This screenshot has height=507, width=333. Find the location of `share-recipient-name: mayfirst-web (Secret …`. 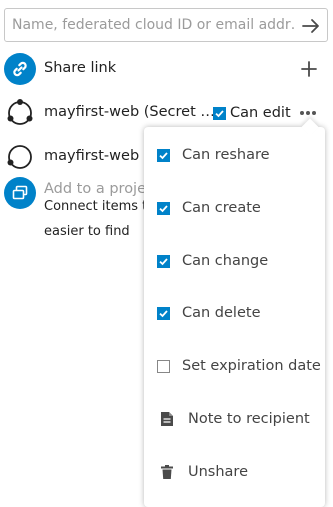

share-recipient-name: mayfirst-web (Secret … is located at coordinates (129, 112).